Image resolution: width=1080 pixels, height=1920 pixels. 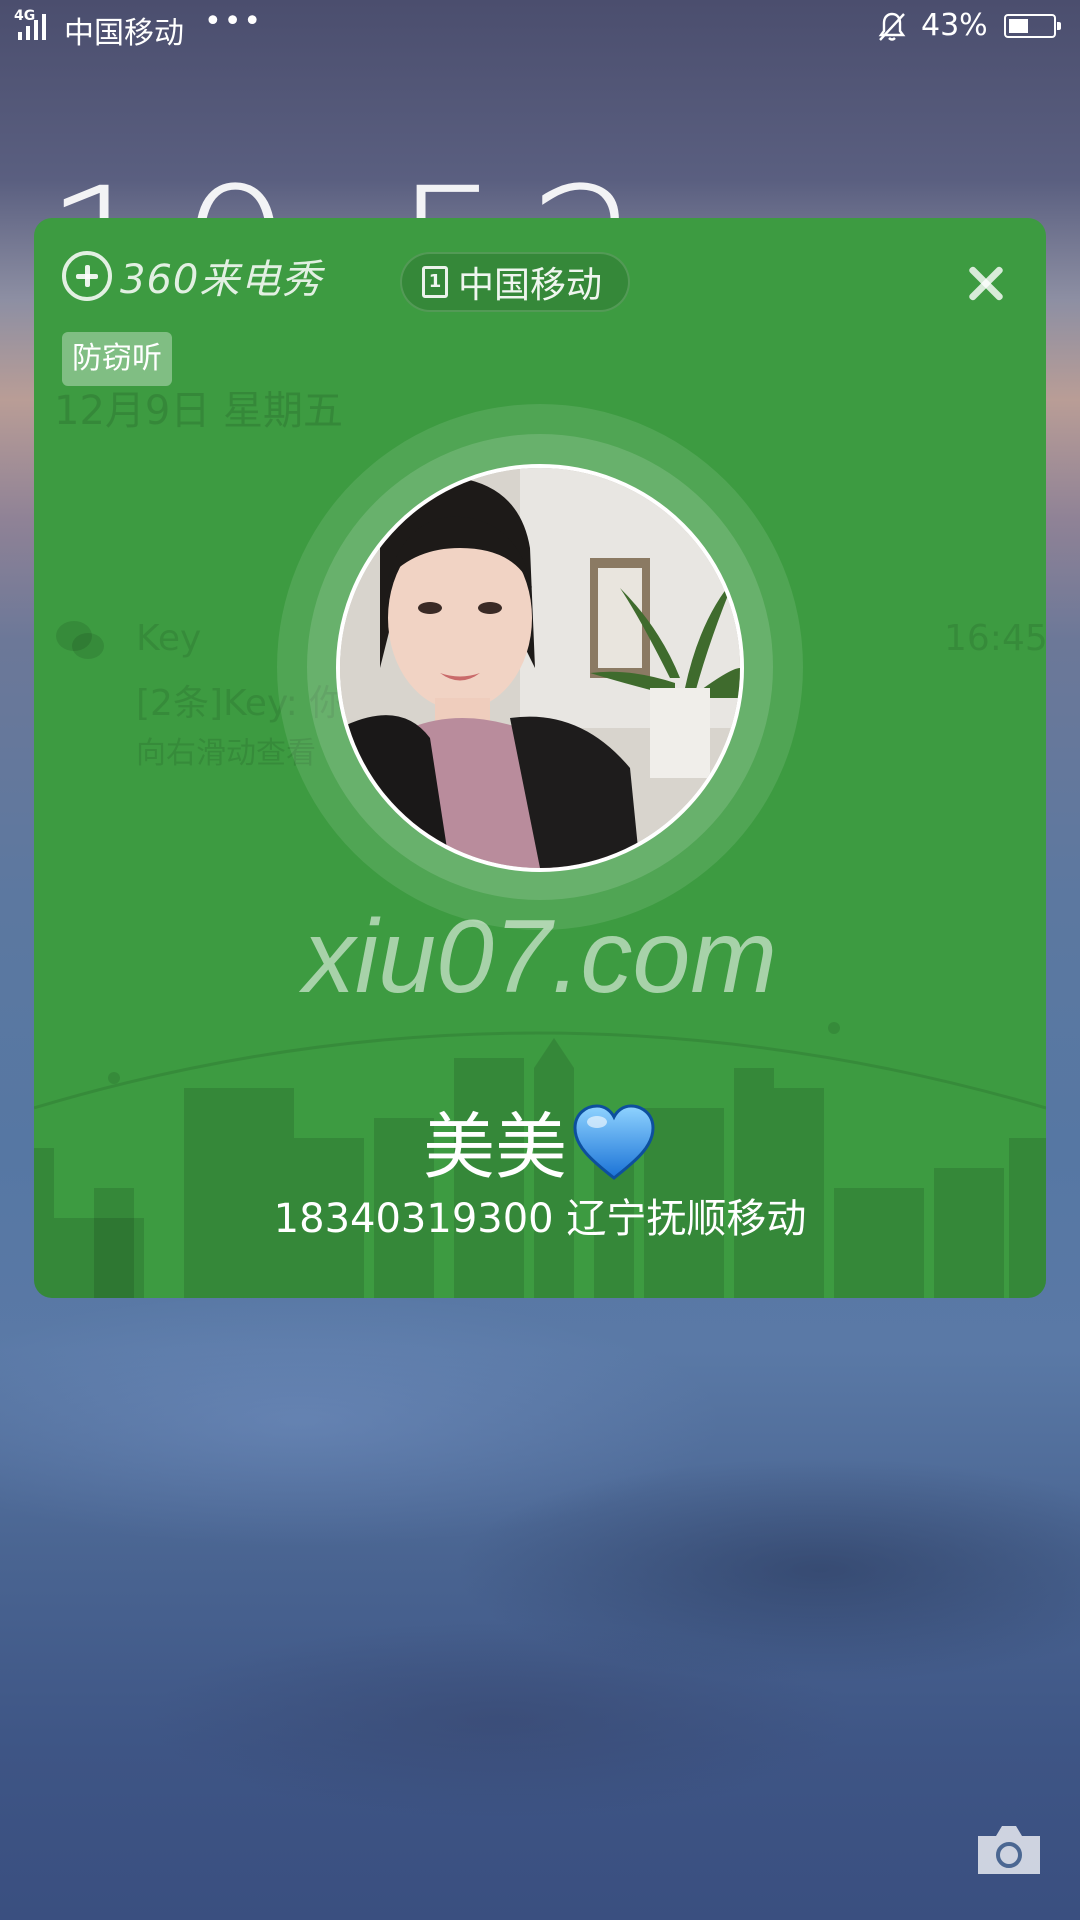 I want to click on carrier-name: 中国移动, so click(x=124, y=33).